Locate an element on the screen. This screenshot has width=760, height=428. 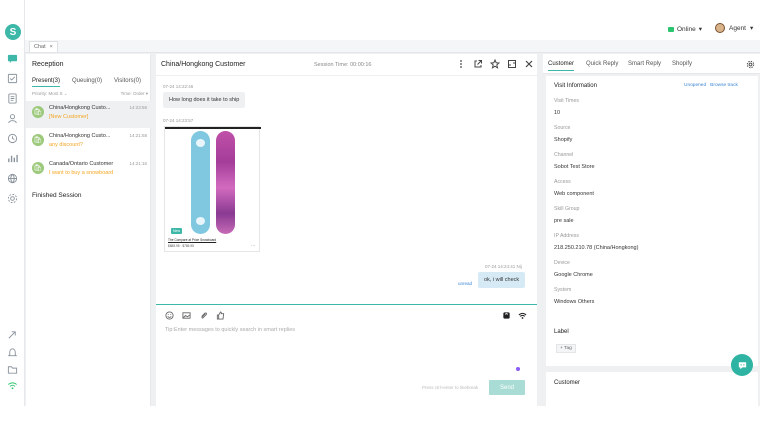
right-tabs: Customer Quick Reply Smart Reply Shopify is located at coordinates (651, 64).